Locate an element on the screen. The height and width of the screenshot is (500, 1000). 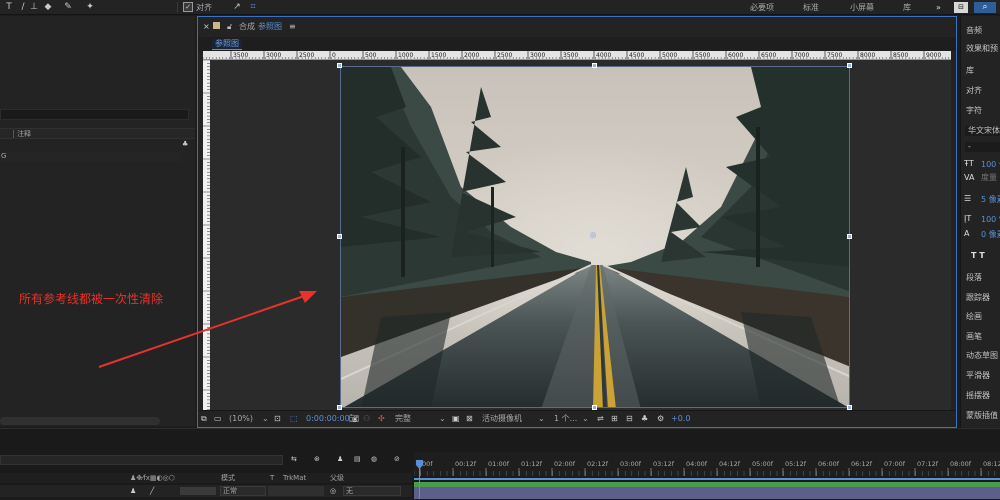
workspace-more-button: » is located at coordinates (938, 7).